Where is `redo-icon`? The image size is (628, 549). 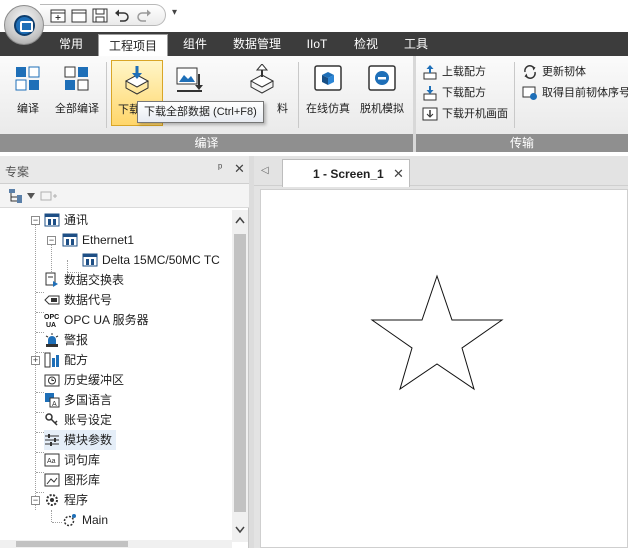 redo-icon is located at coordinates (144, 15).